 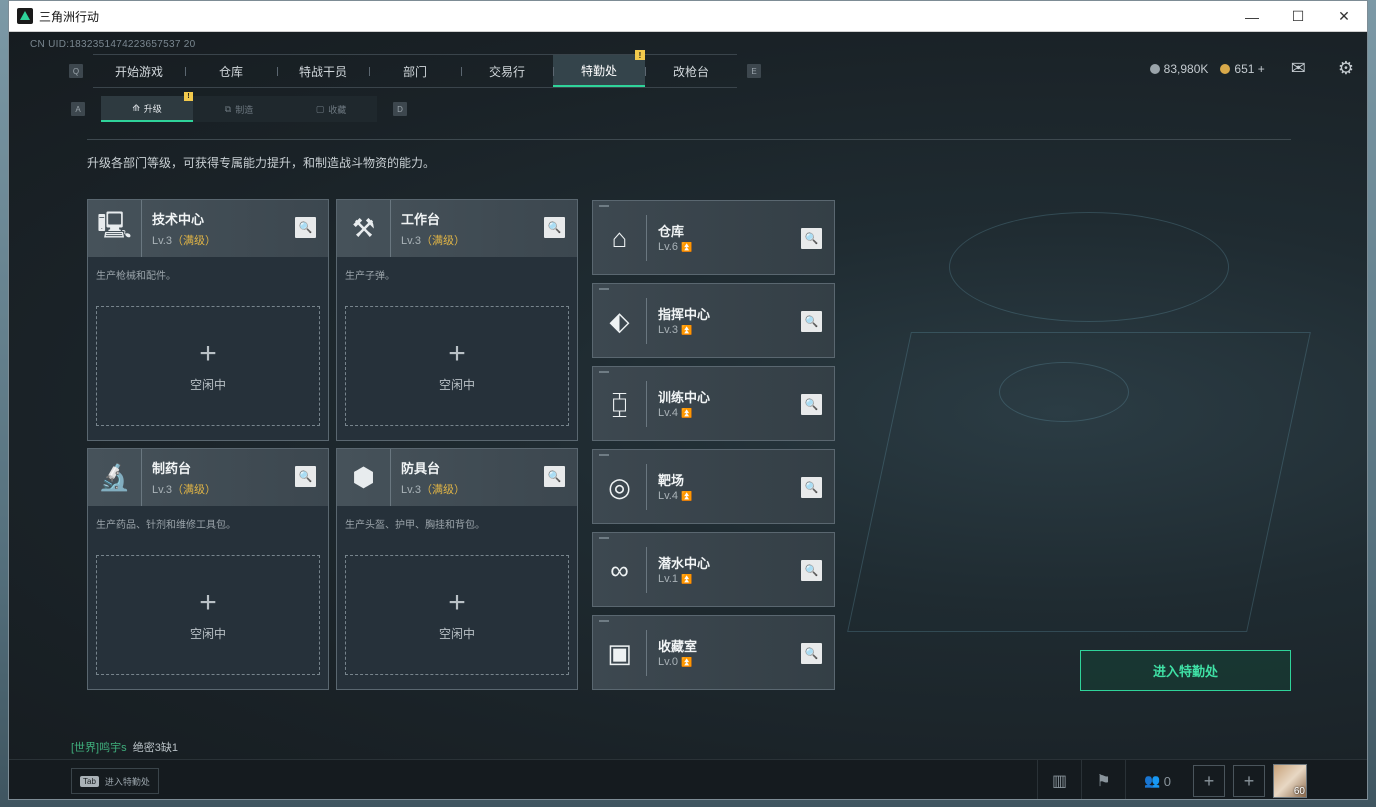 I want to click on facility-name: 仓库, so click(x=671, y=231).